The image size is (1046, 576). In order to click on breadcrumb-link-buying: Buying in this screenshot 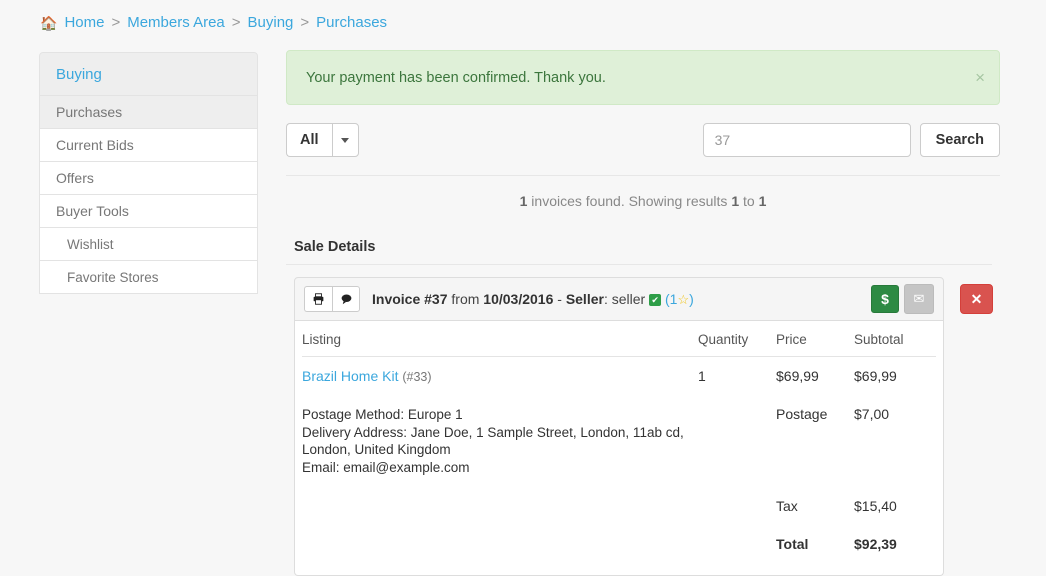, I will do `click(271, 23)`.